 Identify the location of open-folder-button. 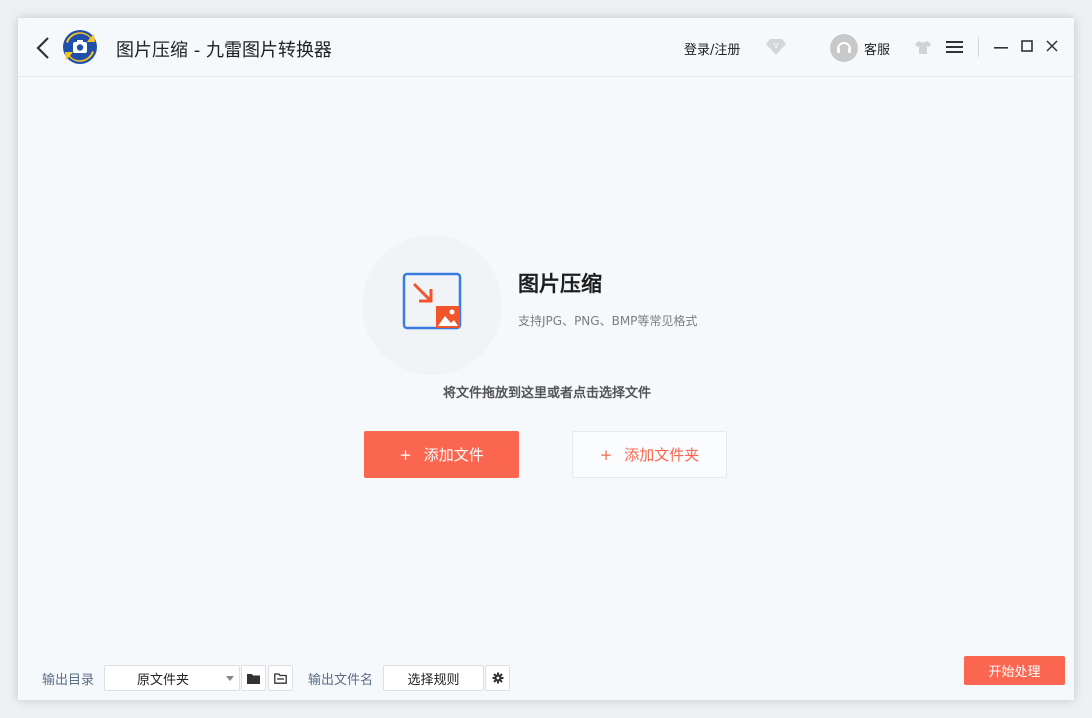
(253, 678).